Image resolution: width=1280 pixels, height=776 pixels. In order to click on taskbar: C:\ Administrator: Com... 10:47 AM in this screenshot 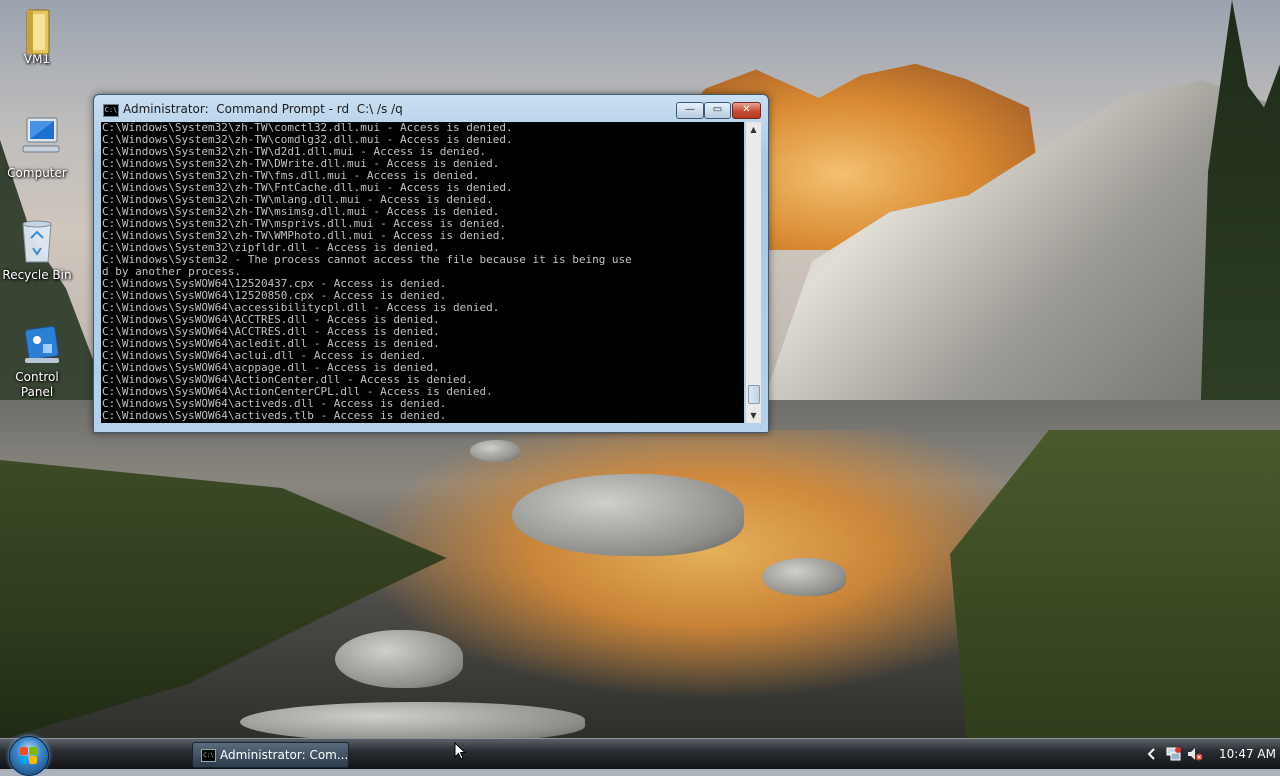, I will do `click(640, 756)`.